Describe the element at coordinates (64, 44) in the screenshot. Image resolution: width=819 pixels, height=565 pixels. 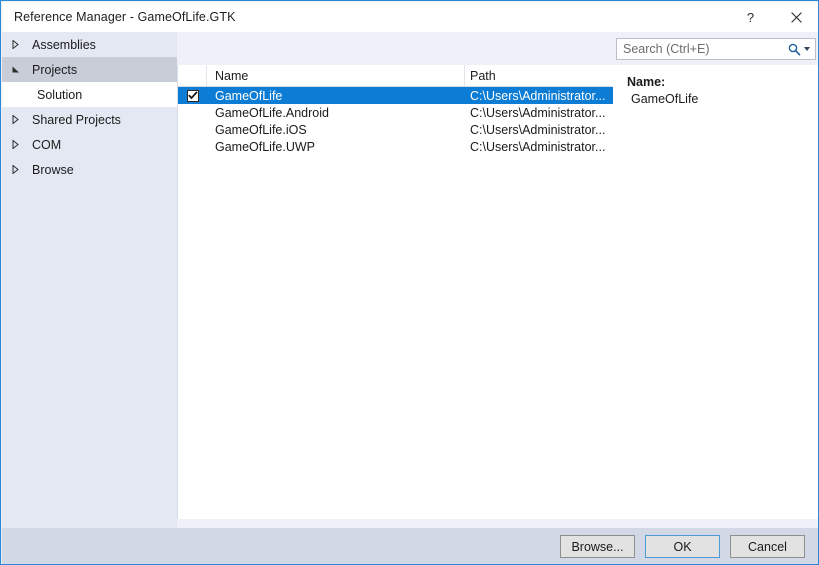
I see `sidebar-item-label: Assemblies` at that location.